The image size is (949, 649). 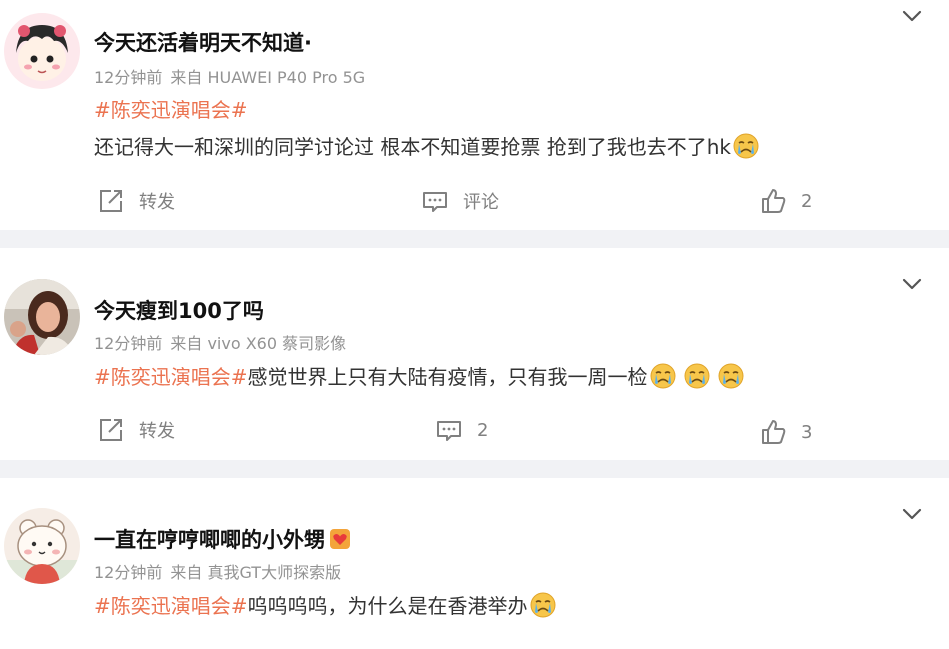 I want to click on post-meta: 12分钟前 来自 真我GT大师探索版, so click(x=217, y=571).